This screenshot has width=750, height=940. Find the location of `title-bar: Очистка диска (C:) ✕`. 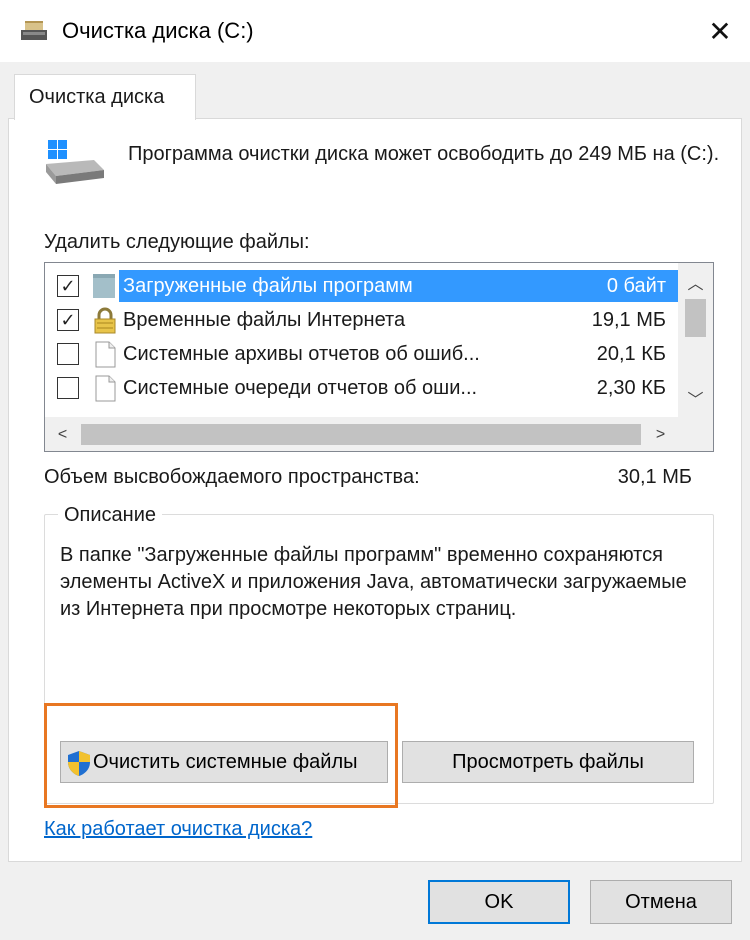

title-bar: Очистка диска (C:) ✕ is located at coordinates (375, 31).